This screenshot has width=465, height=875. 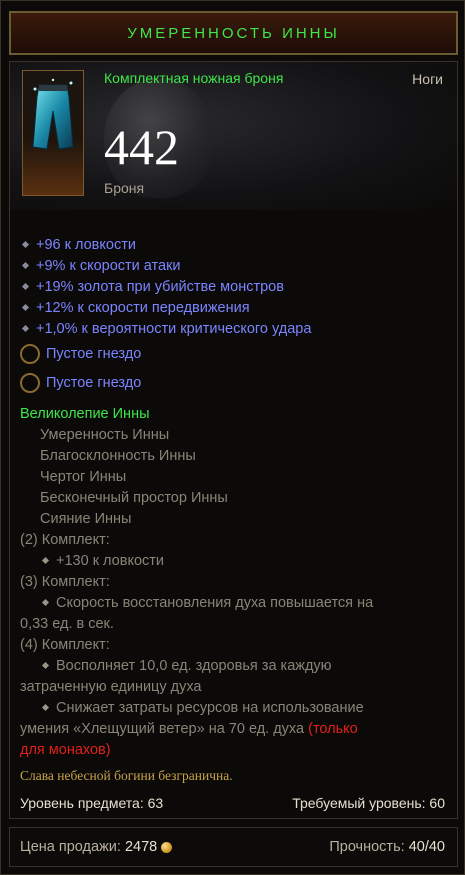 I want to click on set-bonus-2: +130 к ловкости, so click(x=235, y=561).